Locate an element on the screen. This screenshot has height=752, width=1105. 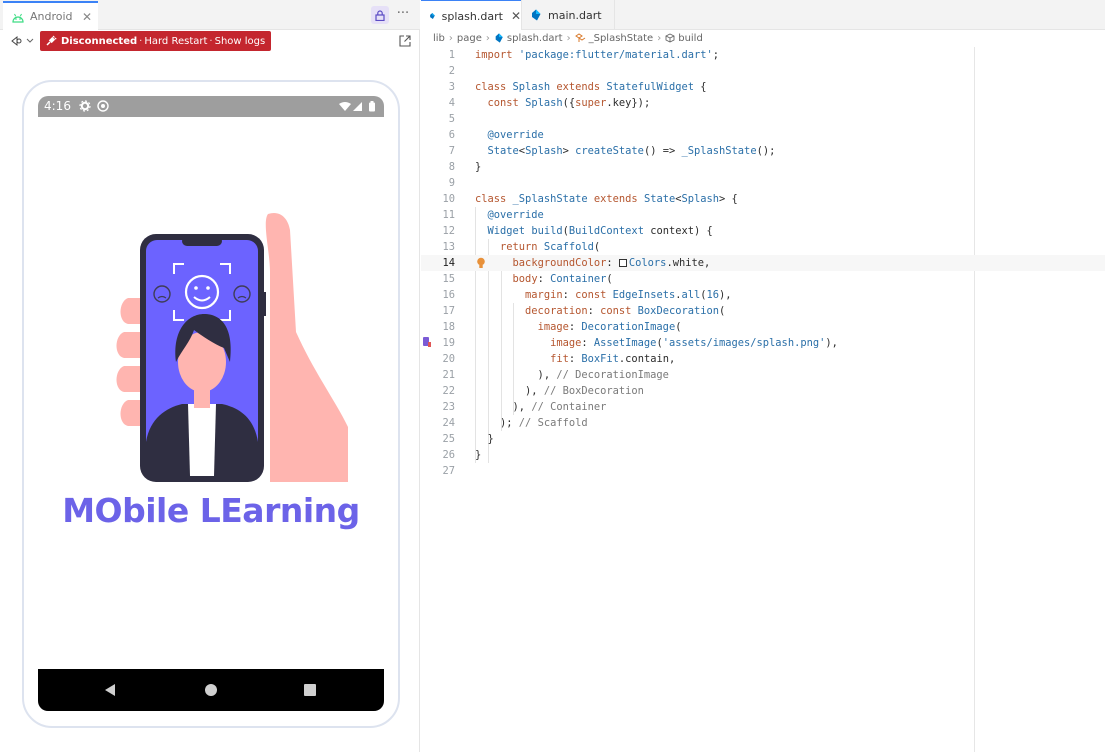
tab-main-dart: main.dart is located at coordinates (568, 15).